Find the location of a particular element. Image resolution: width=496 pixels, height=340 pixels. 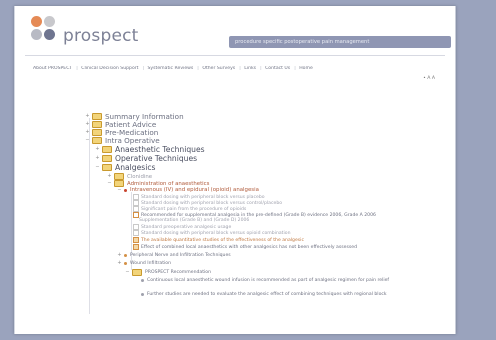

tree-node-operative: + Operative Techniques is located at coordinates (146, 158).